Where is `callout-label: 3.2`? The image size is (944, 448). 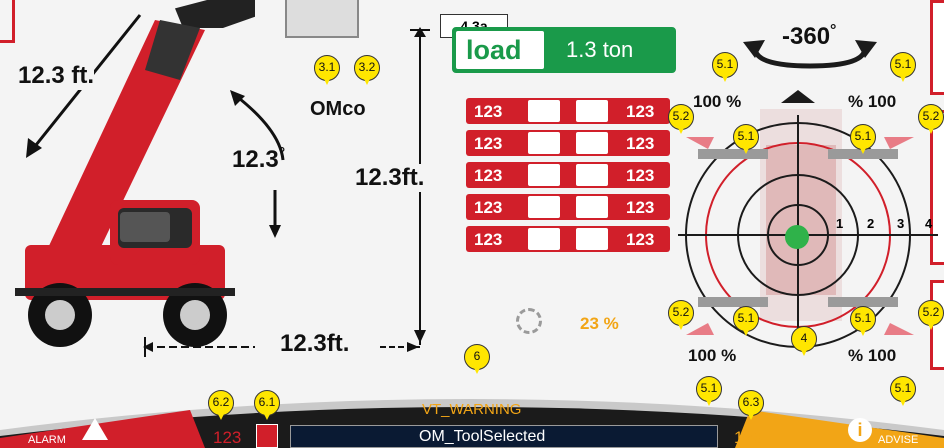 callout-label: 3.2 is located at coordinates (367, 67).